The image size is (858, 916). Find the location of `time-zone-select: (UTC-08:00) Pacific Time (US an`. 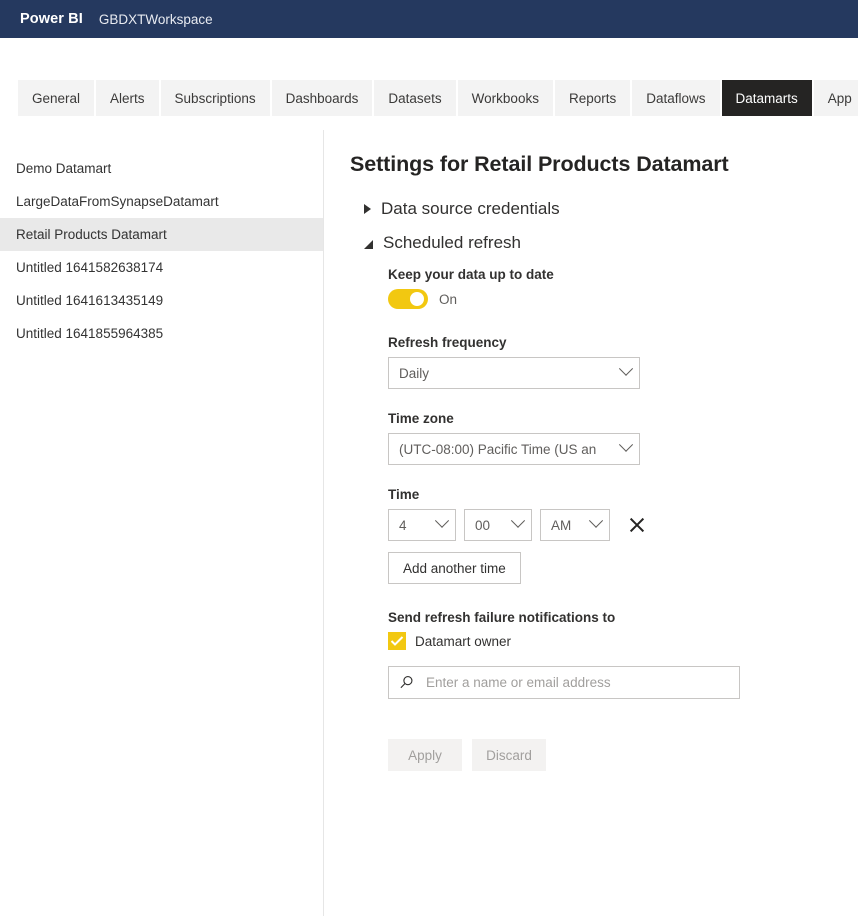

time-zone-select: (UTC-08:00) Pacific Time (US an is located at coordinates (514, 449).